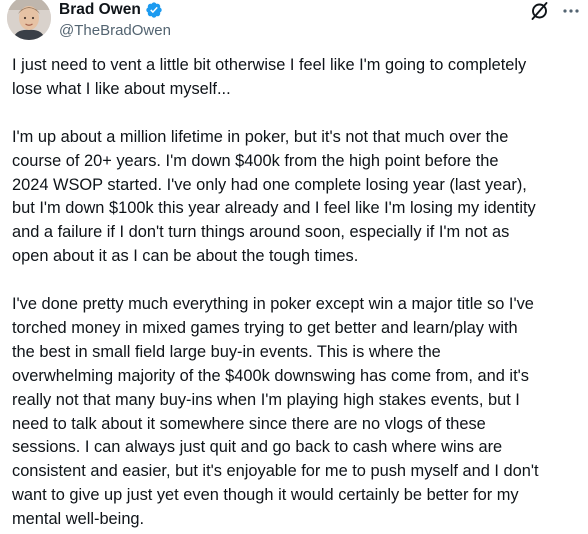 This screenshot has width=588, height=534. I want to click on grok-slash-circle-icon, so click(539, 11).